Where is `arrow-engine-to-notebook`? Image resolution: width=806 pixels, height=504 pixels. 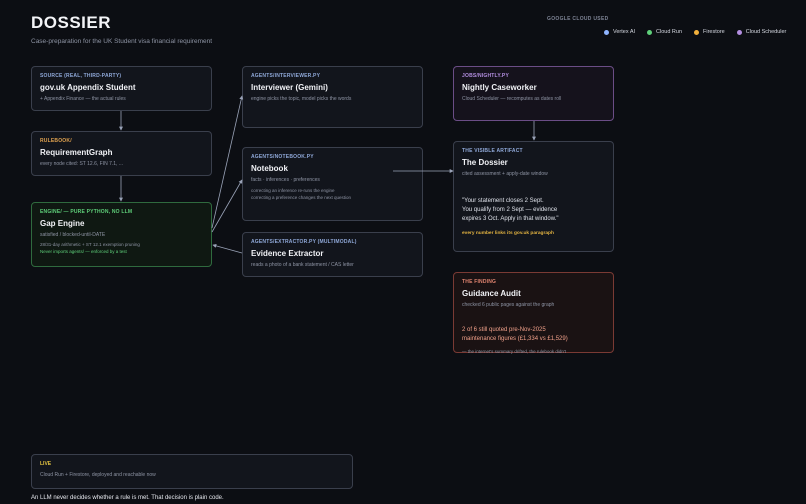 arrow-engine-to-notebook is located at coordinates (227, 206).